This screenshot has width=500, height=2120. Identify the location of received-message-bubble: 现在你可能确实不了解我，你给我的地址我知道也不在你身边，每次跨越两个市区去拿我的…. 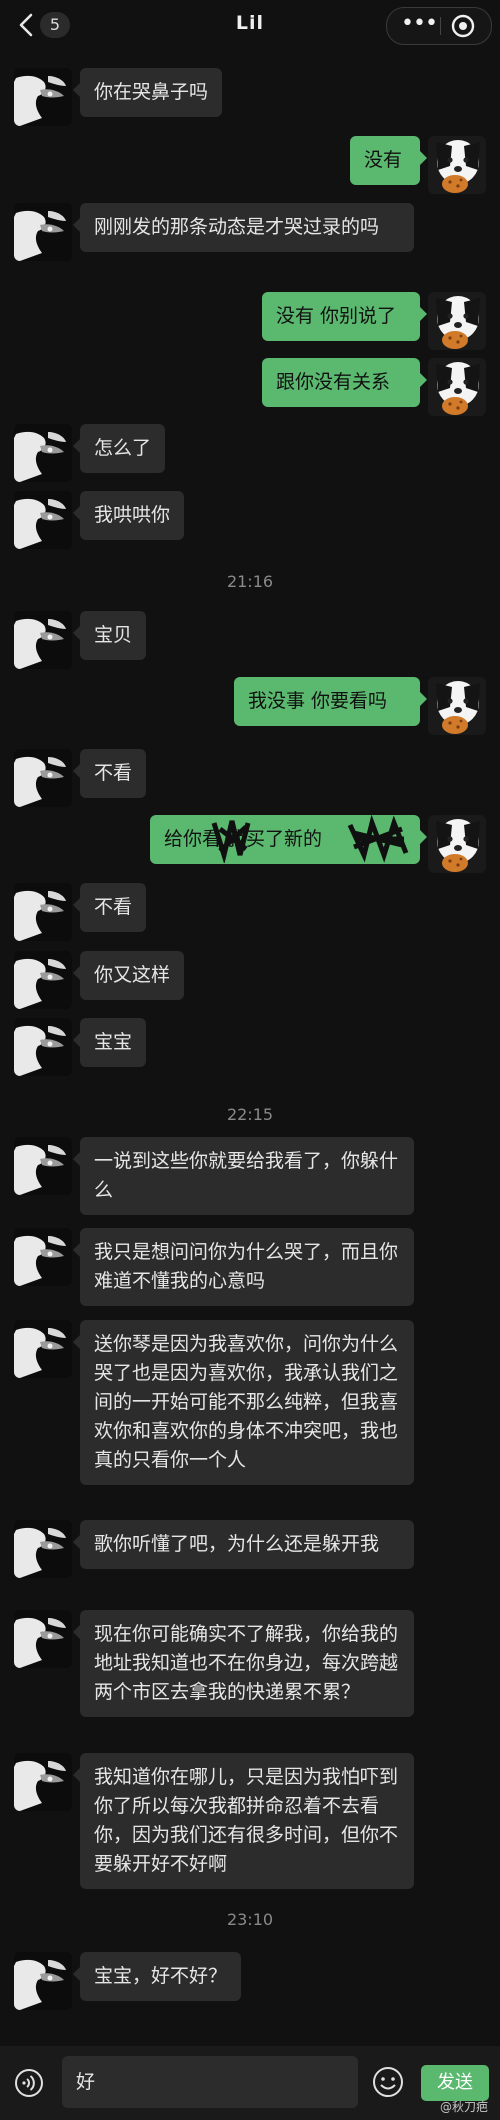
(243, 1663).